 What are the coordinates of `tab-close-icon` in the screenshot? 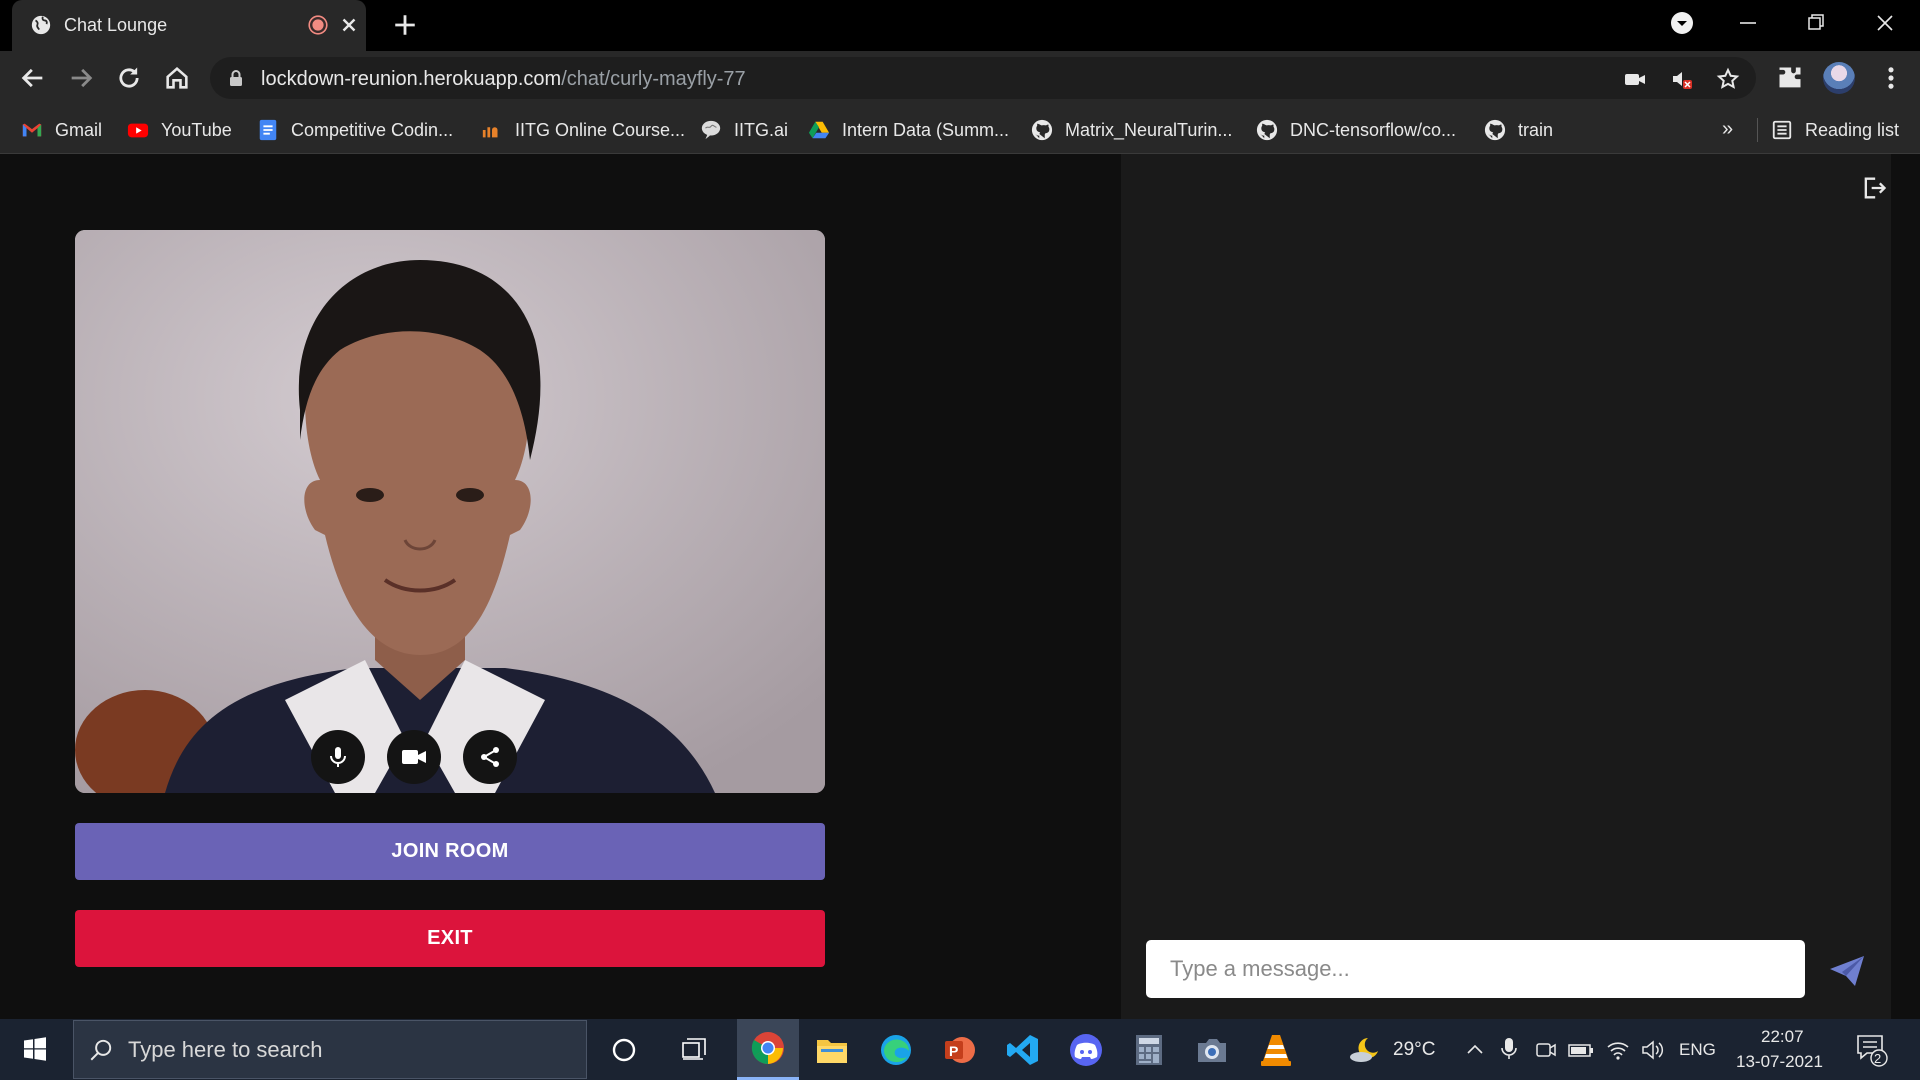 It's located at (349, 25).